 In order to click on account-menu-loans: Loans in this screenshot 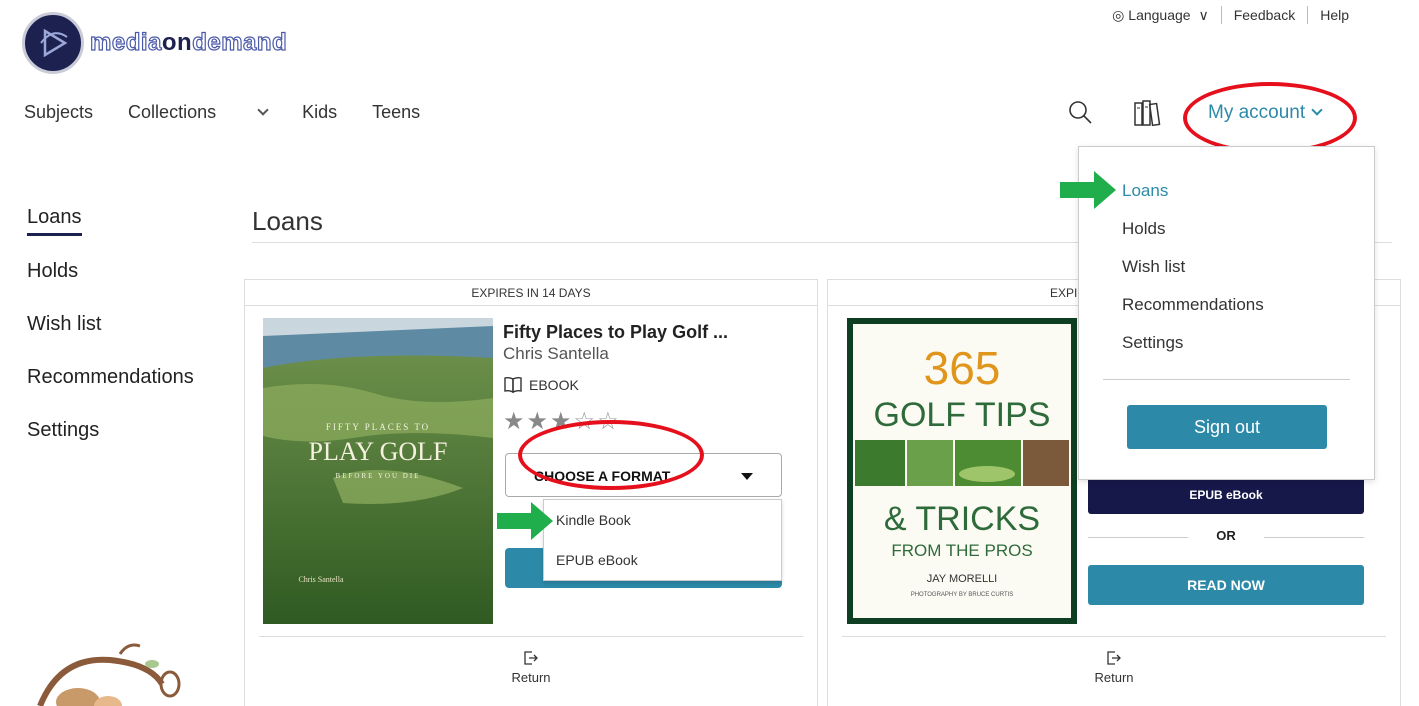, I will do `click(1145, 191)`.